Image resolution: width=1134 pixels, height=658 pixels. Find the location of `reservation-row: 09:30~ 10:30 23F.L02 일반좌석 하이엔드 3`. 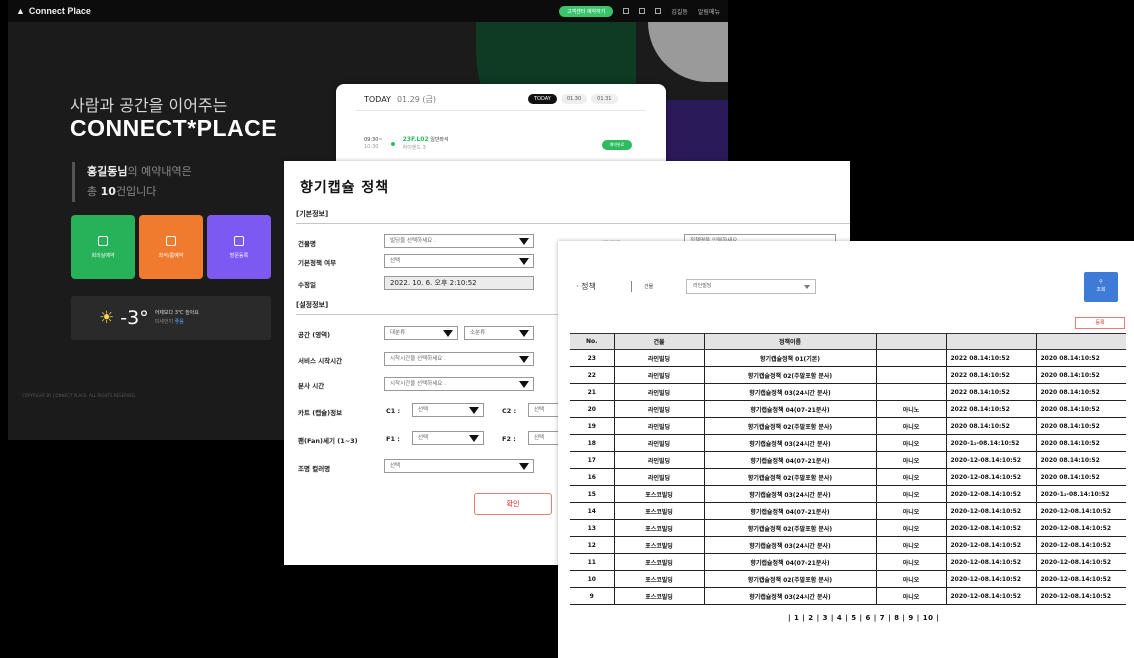

reservation-row: 09:30~ 10:30 23F.L02 일반좌석 하이엔드 3 is located at coordinates (406, 144).